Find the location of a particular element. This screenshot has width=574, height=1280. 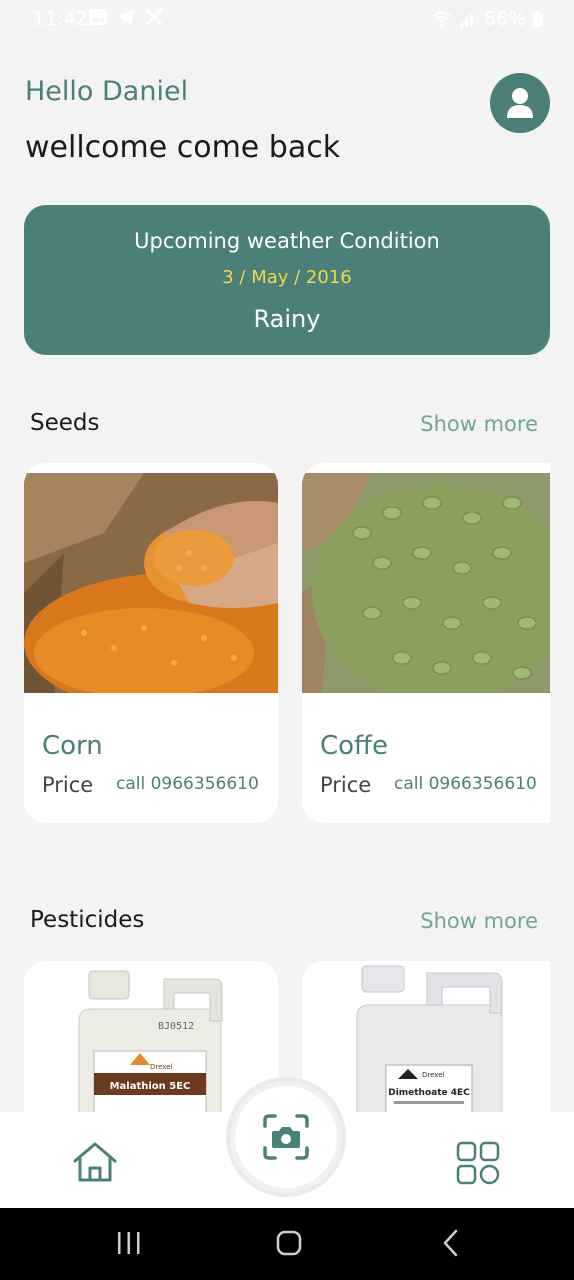

seeds-show-more-link: Show more is located at coordinates (479, 424).